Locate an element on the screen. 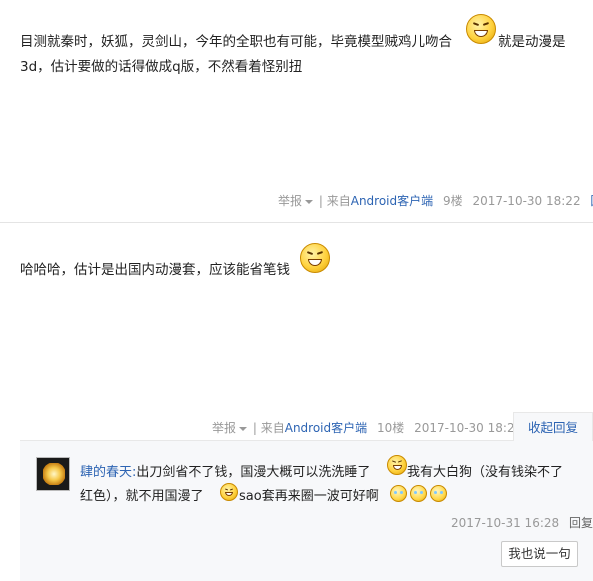 The height and width of the screenshot is (581, 593). sub-reply-text-b: 我有大白狗（没有钱染不了 is located at coordinates (485, 472).